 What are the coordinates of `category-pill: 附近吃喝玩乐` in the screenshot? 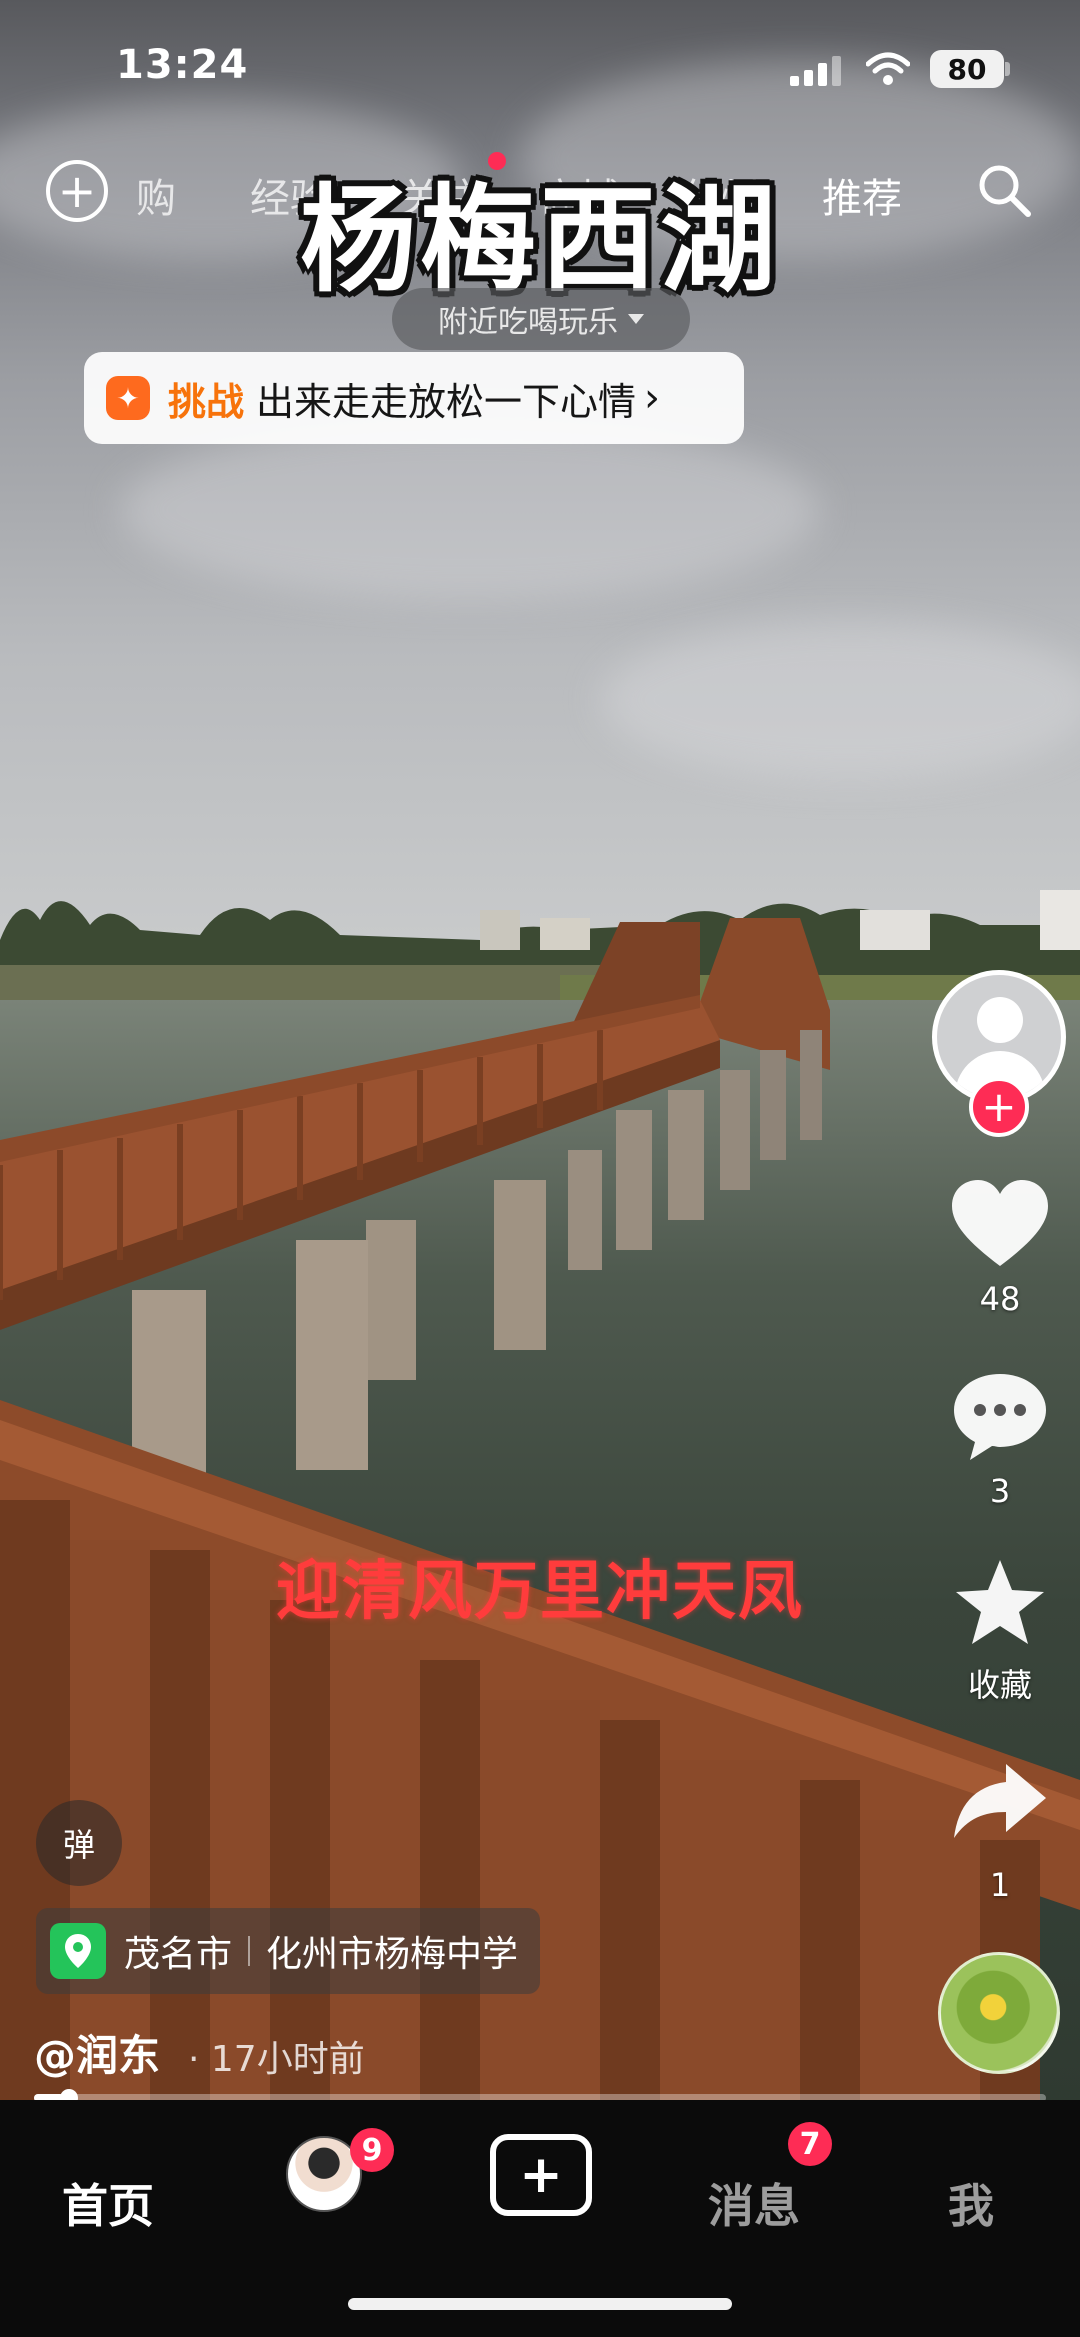 It's located at (541, 319).